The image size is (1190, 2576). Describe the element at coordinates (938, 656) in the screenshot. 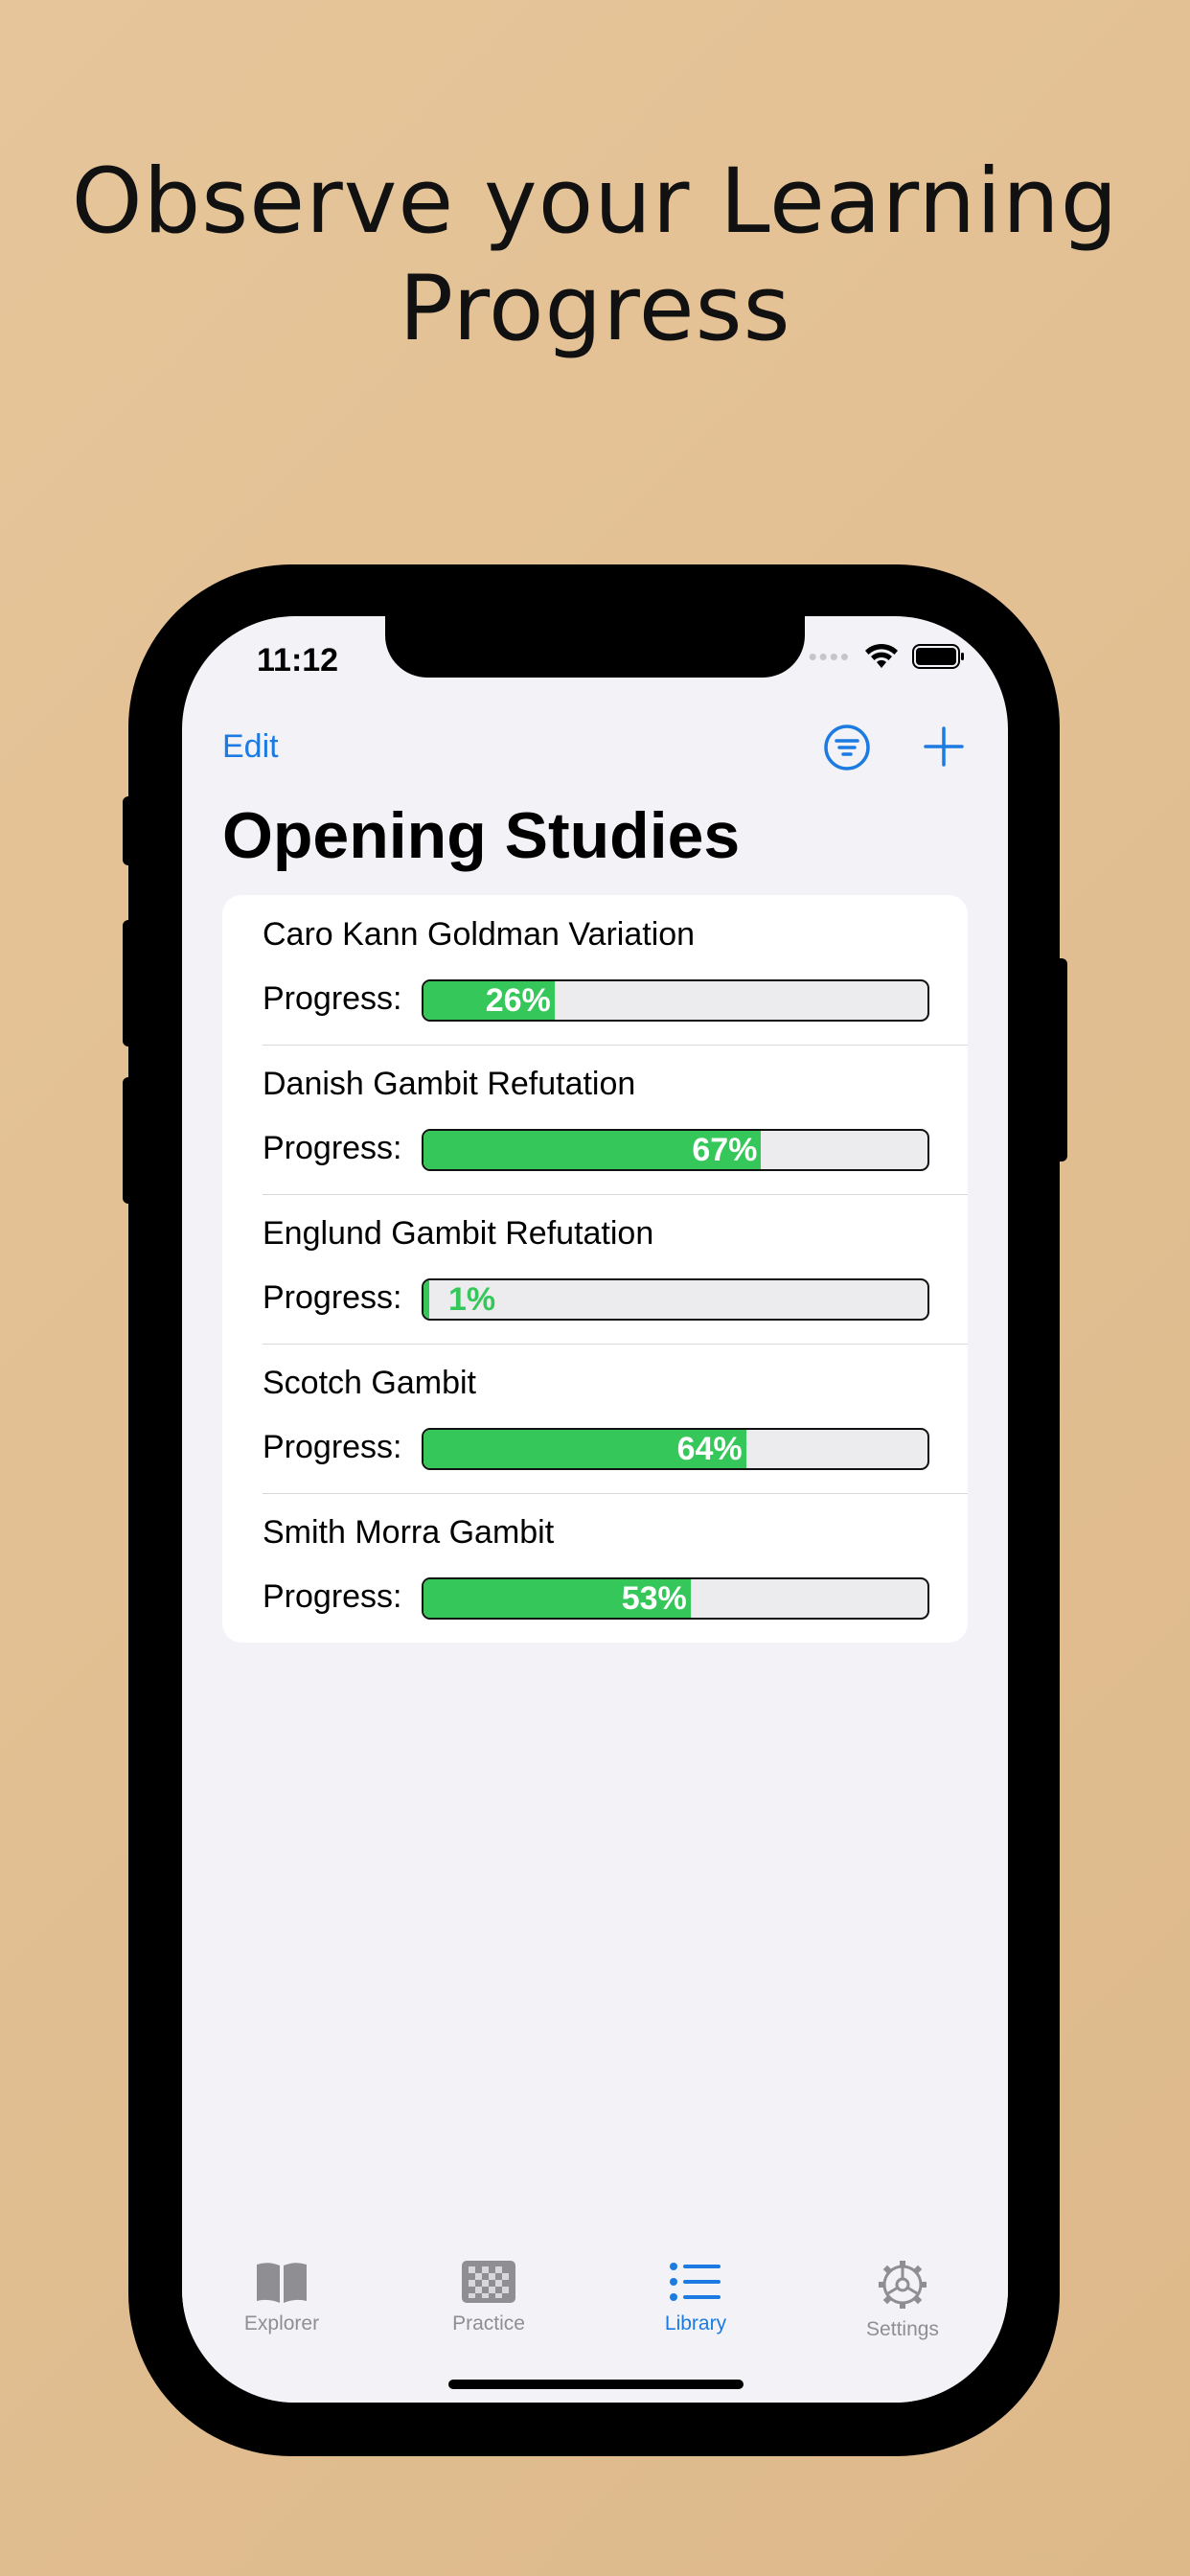

I see `battery-icon` at that location.